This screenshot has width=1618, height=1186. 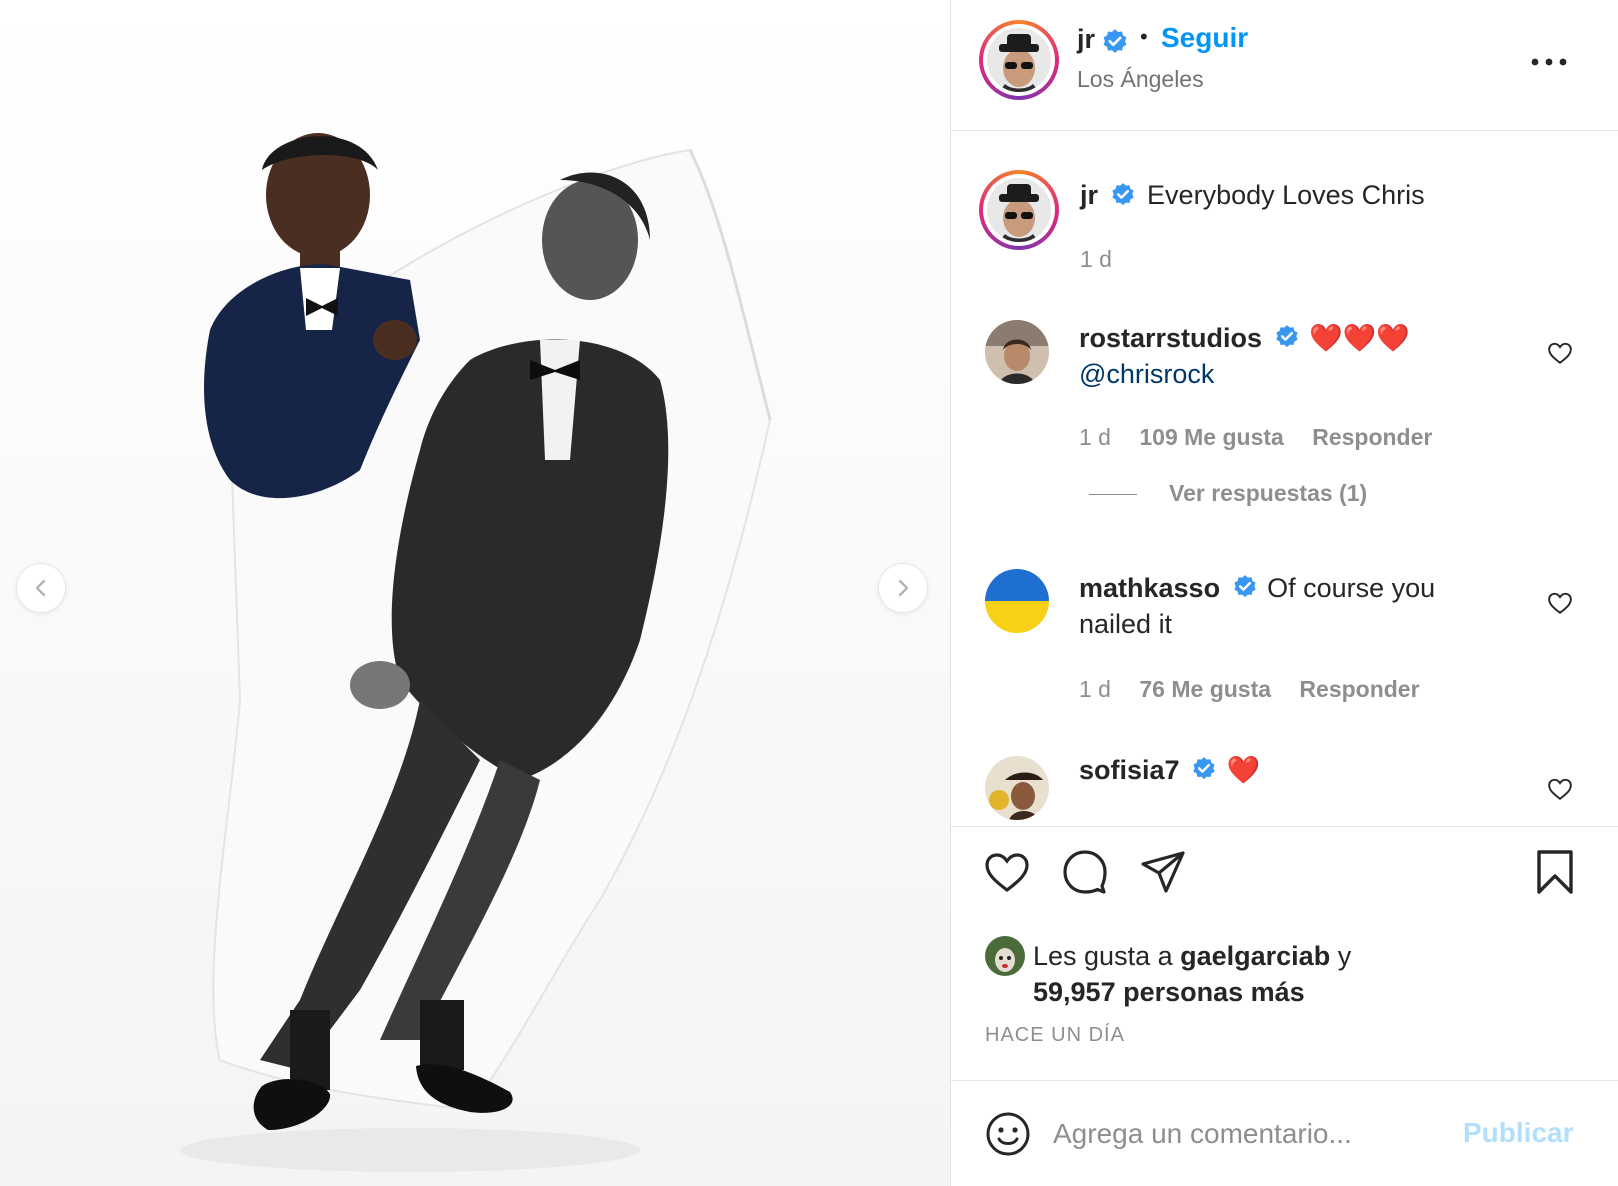 What do you see at coordinates (1113, 495) in the screenshot?
I see `replies-divider` at bounding box center [1113, 495].